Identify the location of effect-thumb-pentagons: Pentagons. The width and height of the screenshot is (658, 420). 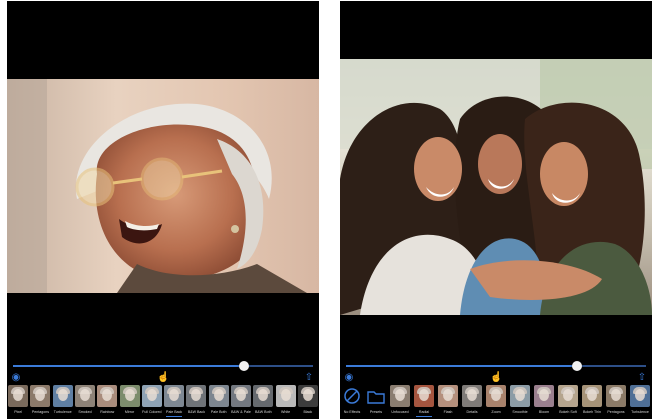
(616, 402).